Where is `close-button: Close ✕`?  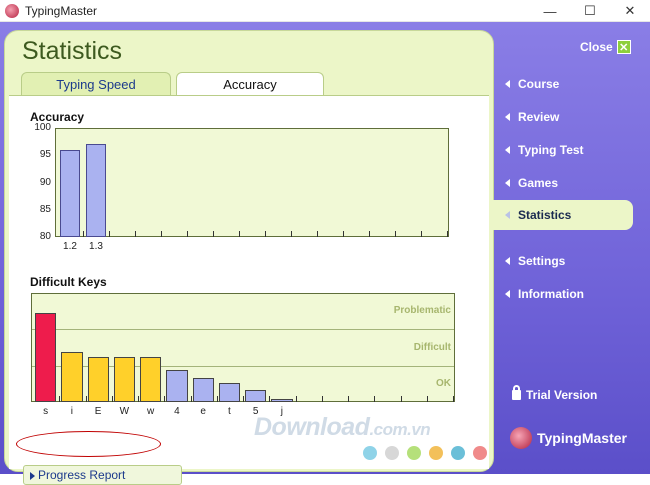 close-button: Close ✕ is located at coordinates (605, 47).